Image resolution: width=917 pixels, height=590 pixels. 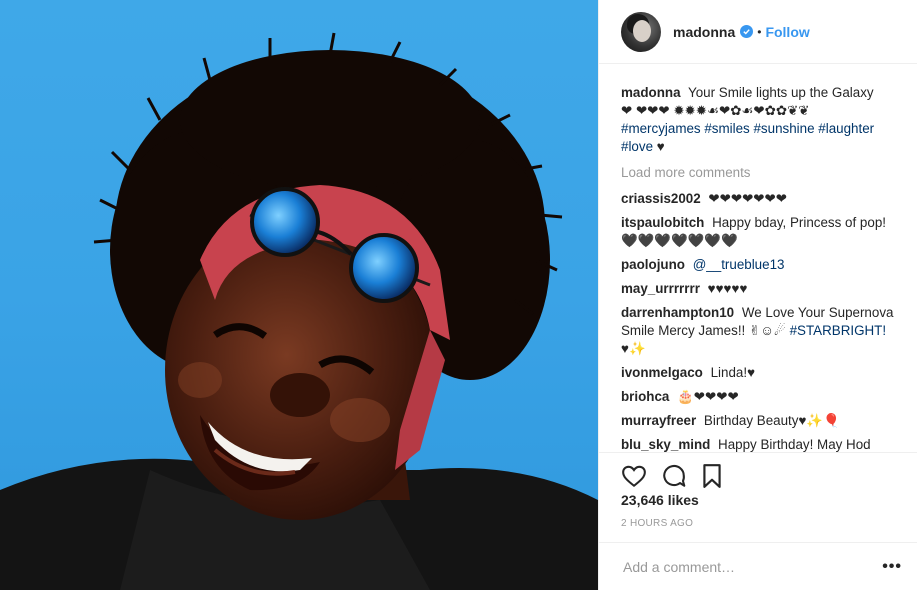 I want to click on comment-item: criassis2002 ❤❤❤❤❤❤❤, so click(x=757, y=199).